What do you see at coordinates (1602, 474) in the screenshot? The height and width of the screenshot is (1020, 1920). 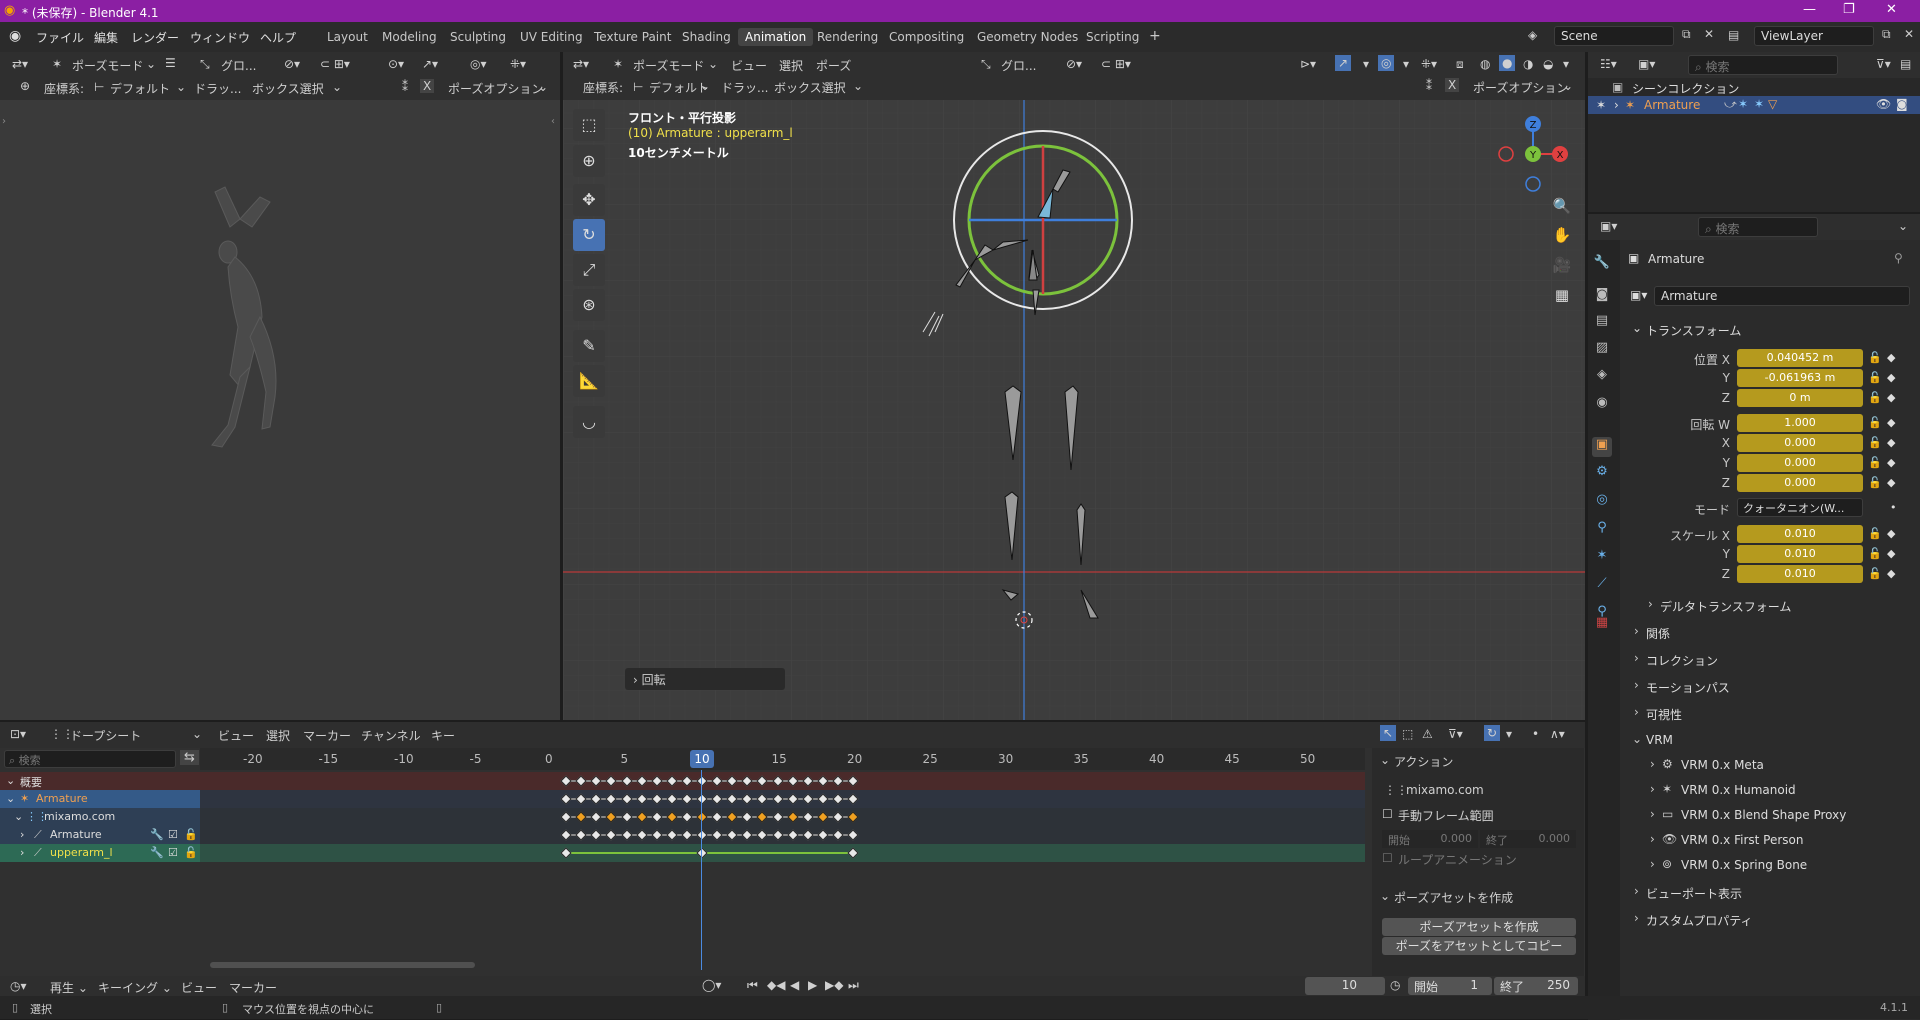 I see `modifier-tab-icon: ⚙` at bounding box center [1602, 474].